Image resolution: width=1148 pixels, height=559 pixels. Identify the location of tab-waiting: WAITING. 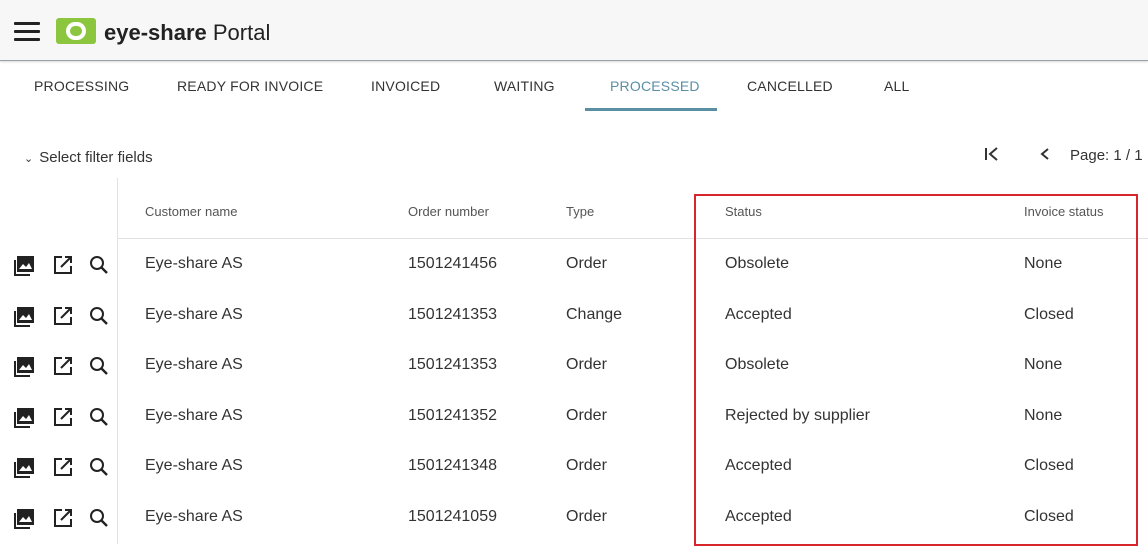
(524, 86).